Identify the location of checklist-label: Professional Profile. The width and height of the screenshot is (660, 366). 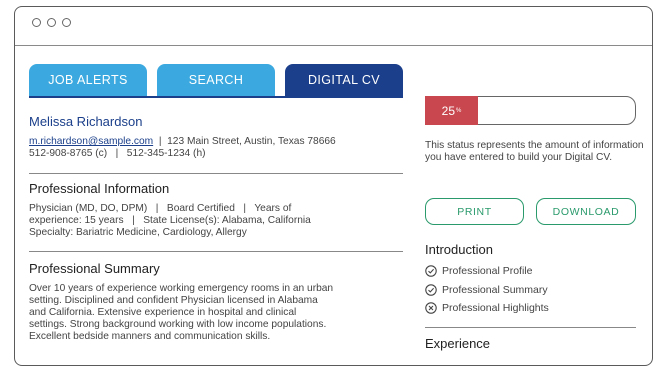
(487, 271).